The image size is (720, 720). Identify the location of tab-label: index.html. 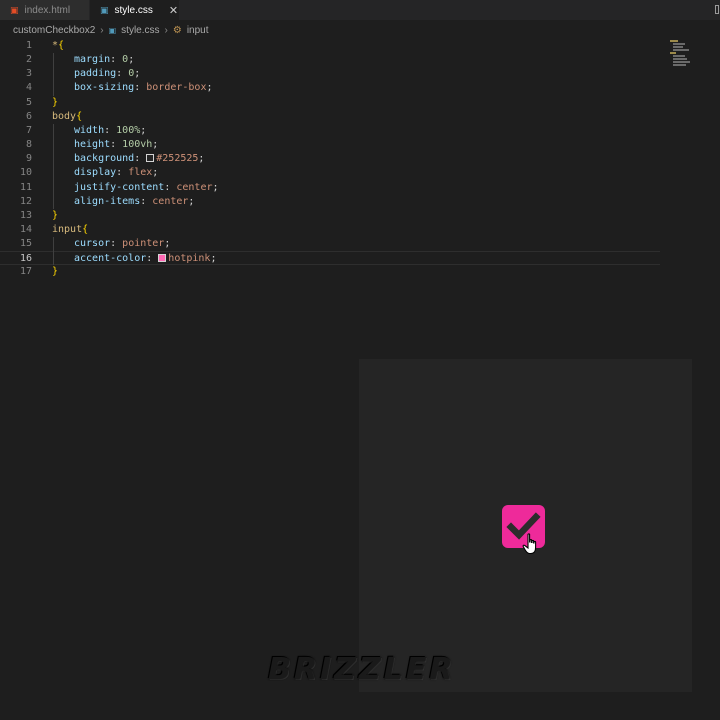
(47, 10).